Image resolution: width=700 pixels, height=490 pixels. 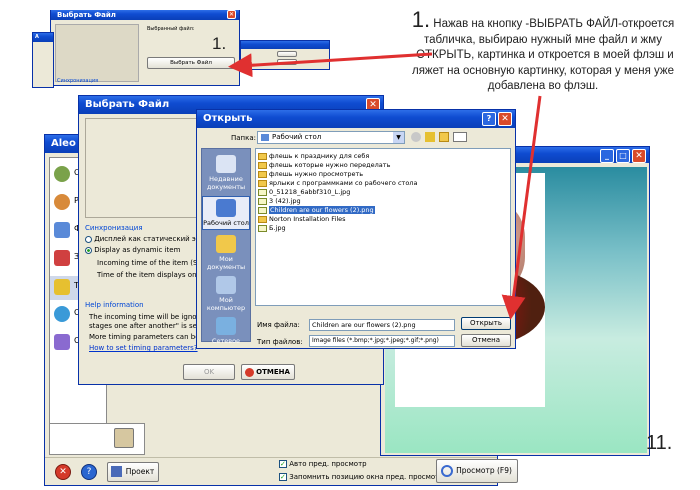 I want to click on preview-button: Просмотр (F9), so click(x=477, y=471).